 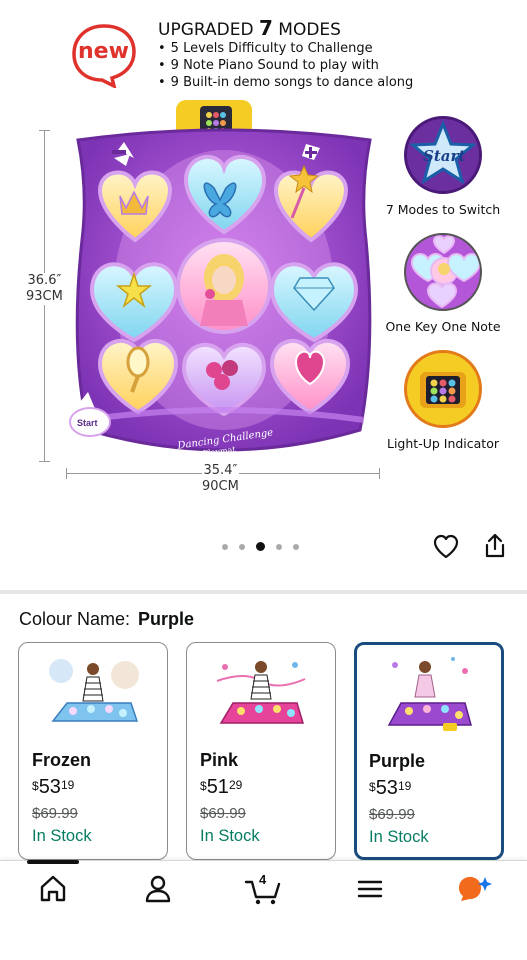 I want to click on height-cm: 93CM, so click(x=44, y=296).